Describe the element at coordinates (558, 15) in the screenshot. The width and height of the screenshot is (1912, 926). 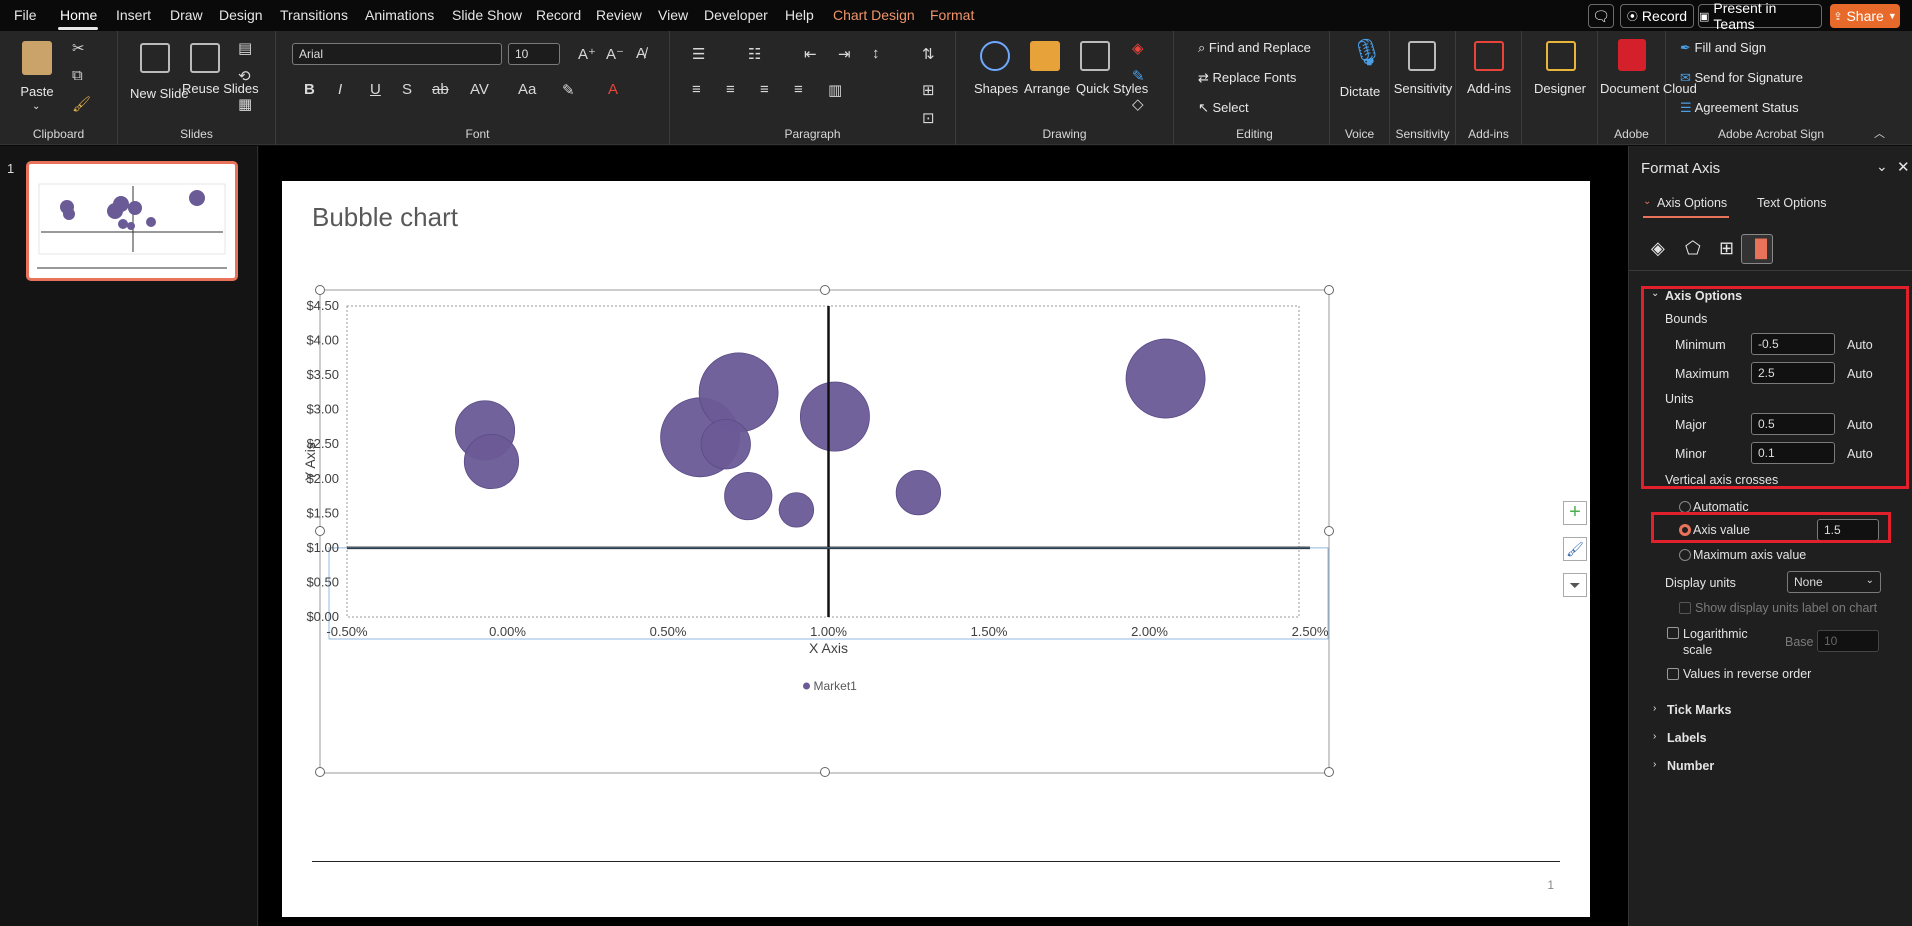
I see `tab-record: Record` at that location.